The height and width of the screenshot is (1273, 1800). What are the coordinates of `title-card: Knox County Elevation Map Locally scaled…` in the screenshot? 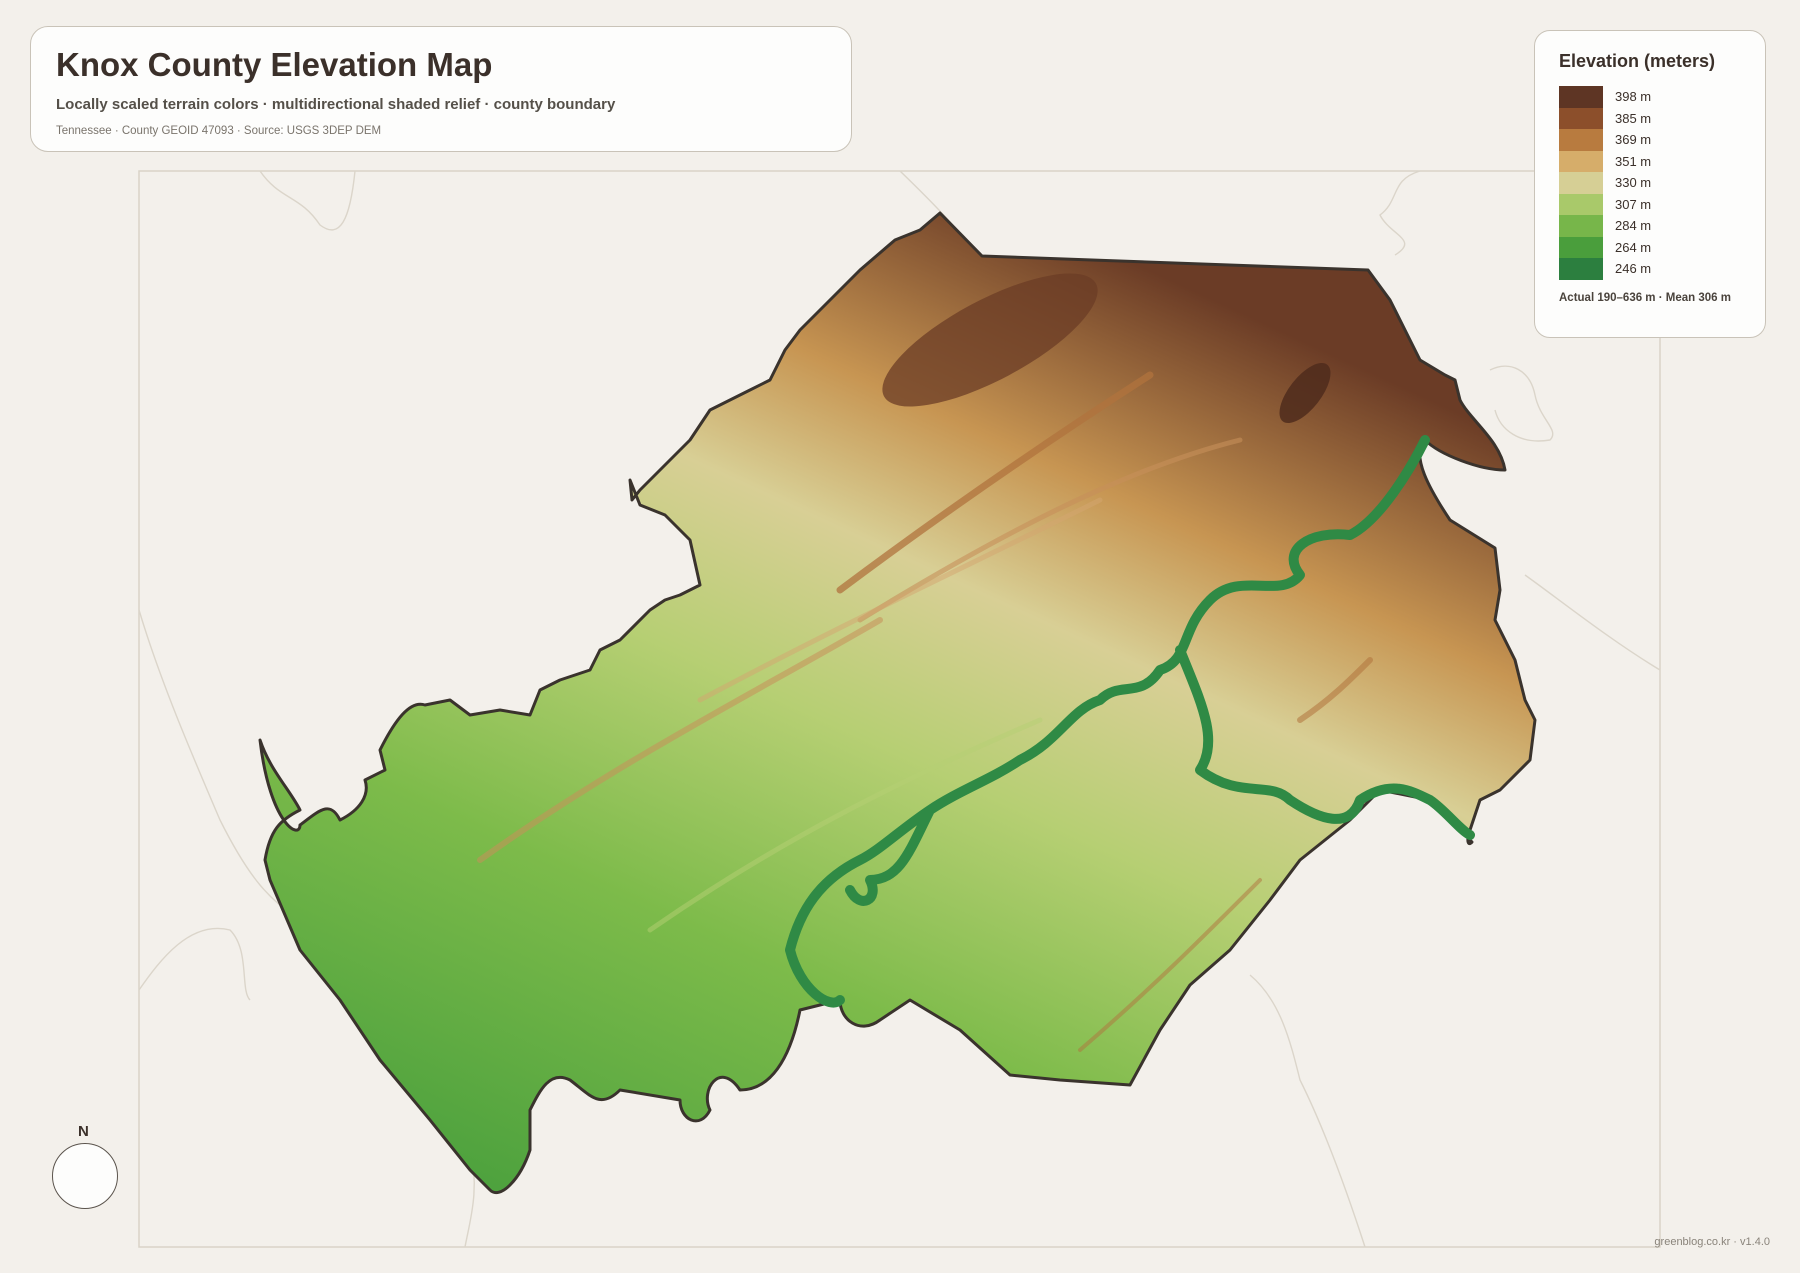 It's located at (441, 89).